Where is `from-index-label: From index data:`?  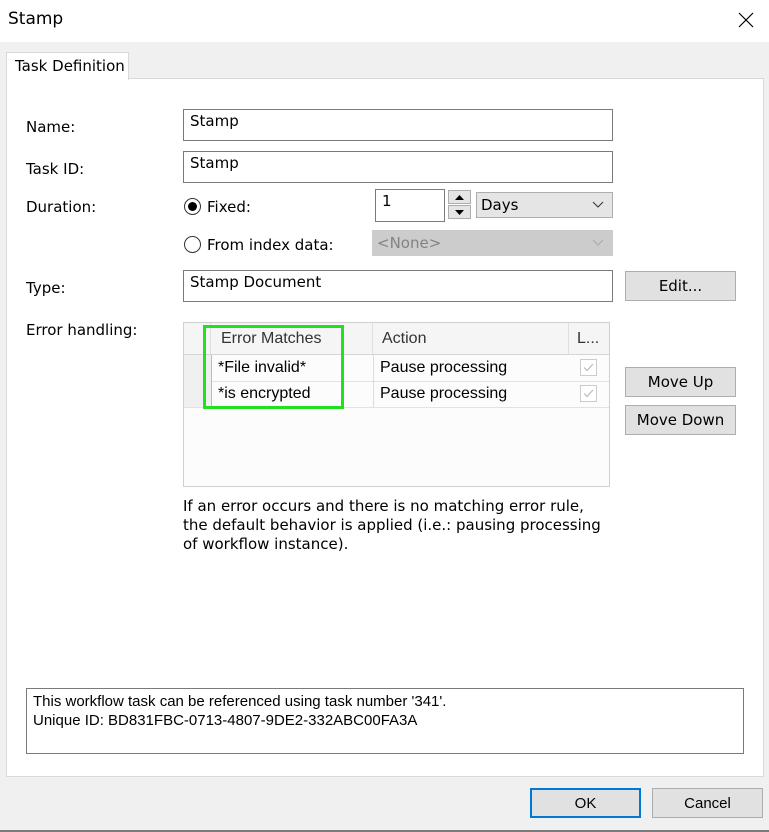
from-index-label: From index data: is located at coordinates (270, 245).